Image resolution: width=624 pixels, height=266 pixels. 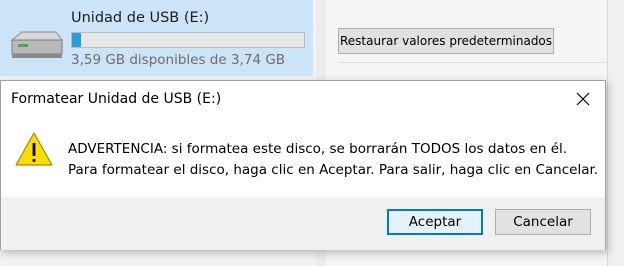 I want to click on close-icon, so click(x=583, y=99).